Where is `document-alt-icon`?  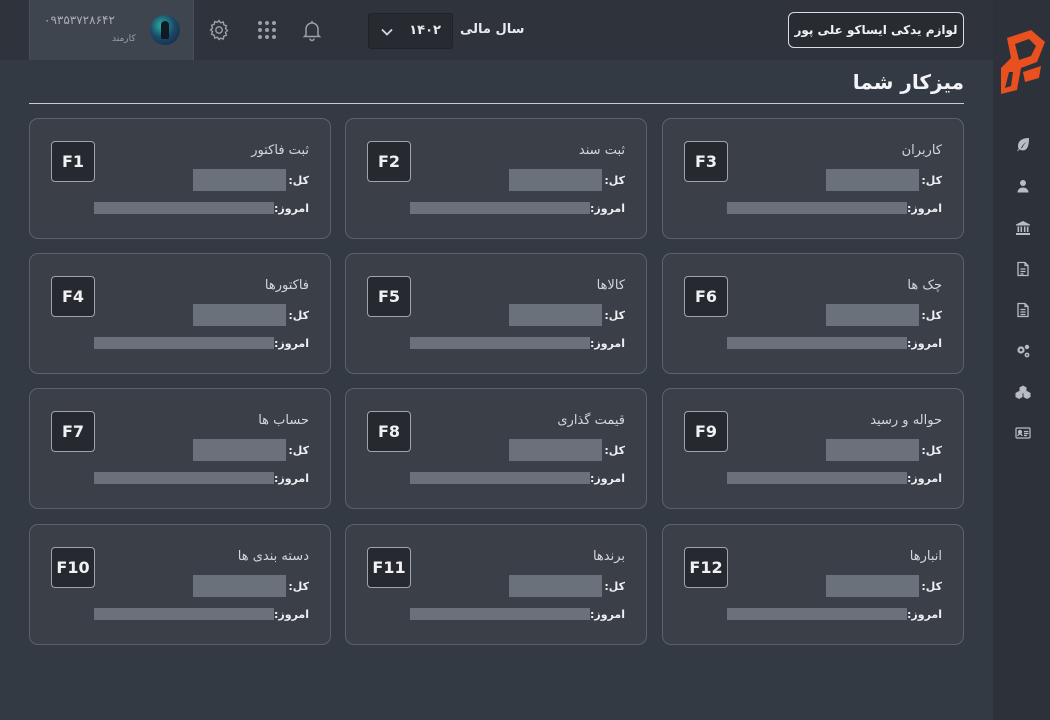
document-alt-icon is located at coordinates (1023, 310).